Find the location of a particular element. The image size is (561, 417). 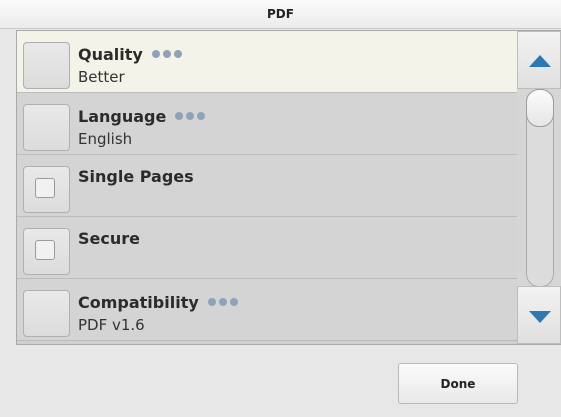

done-button: Done is located at coordinates (458, 383).